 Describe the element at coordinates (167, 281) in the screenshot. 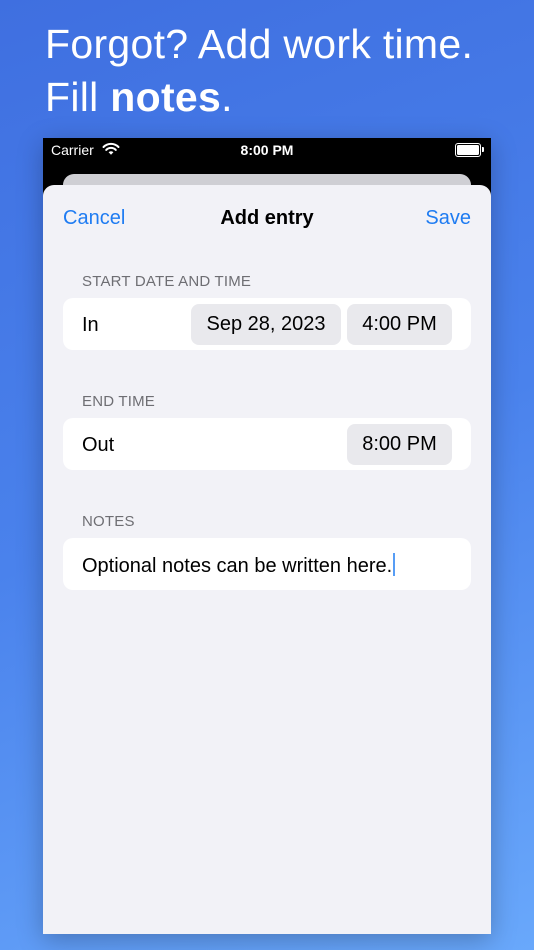

I see `start-section-header: START DATE AND TIME` at that location.